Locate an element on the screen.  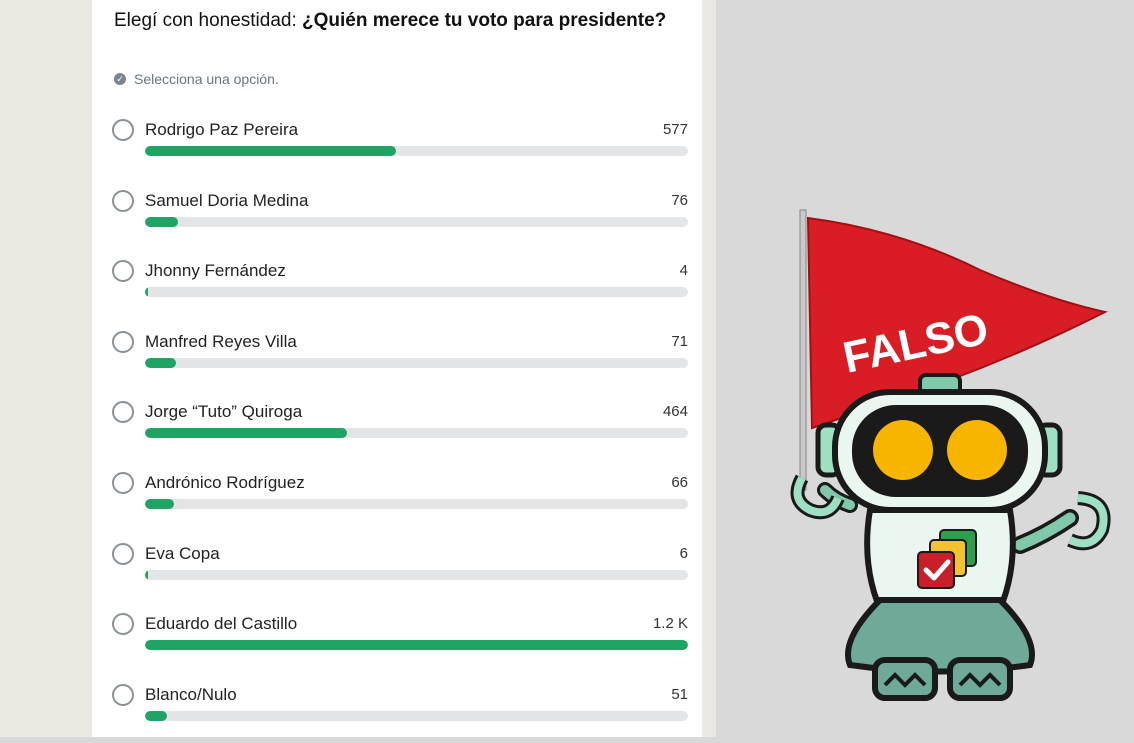
right-foot is located at coordinates (980, 679).